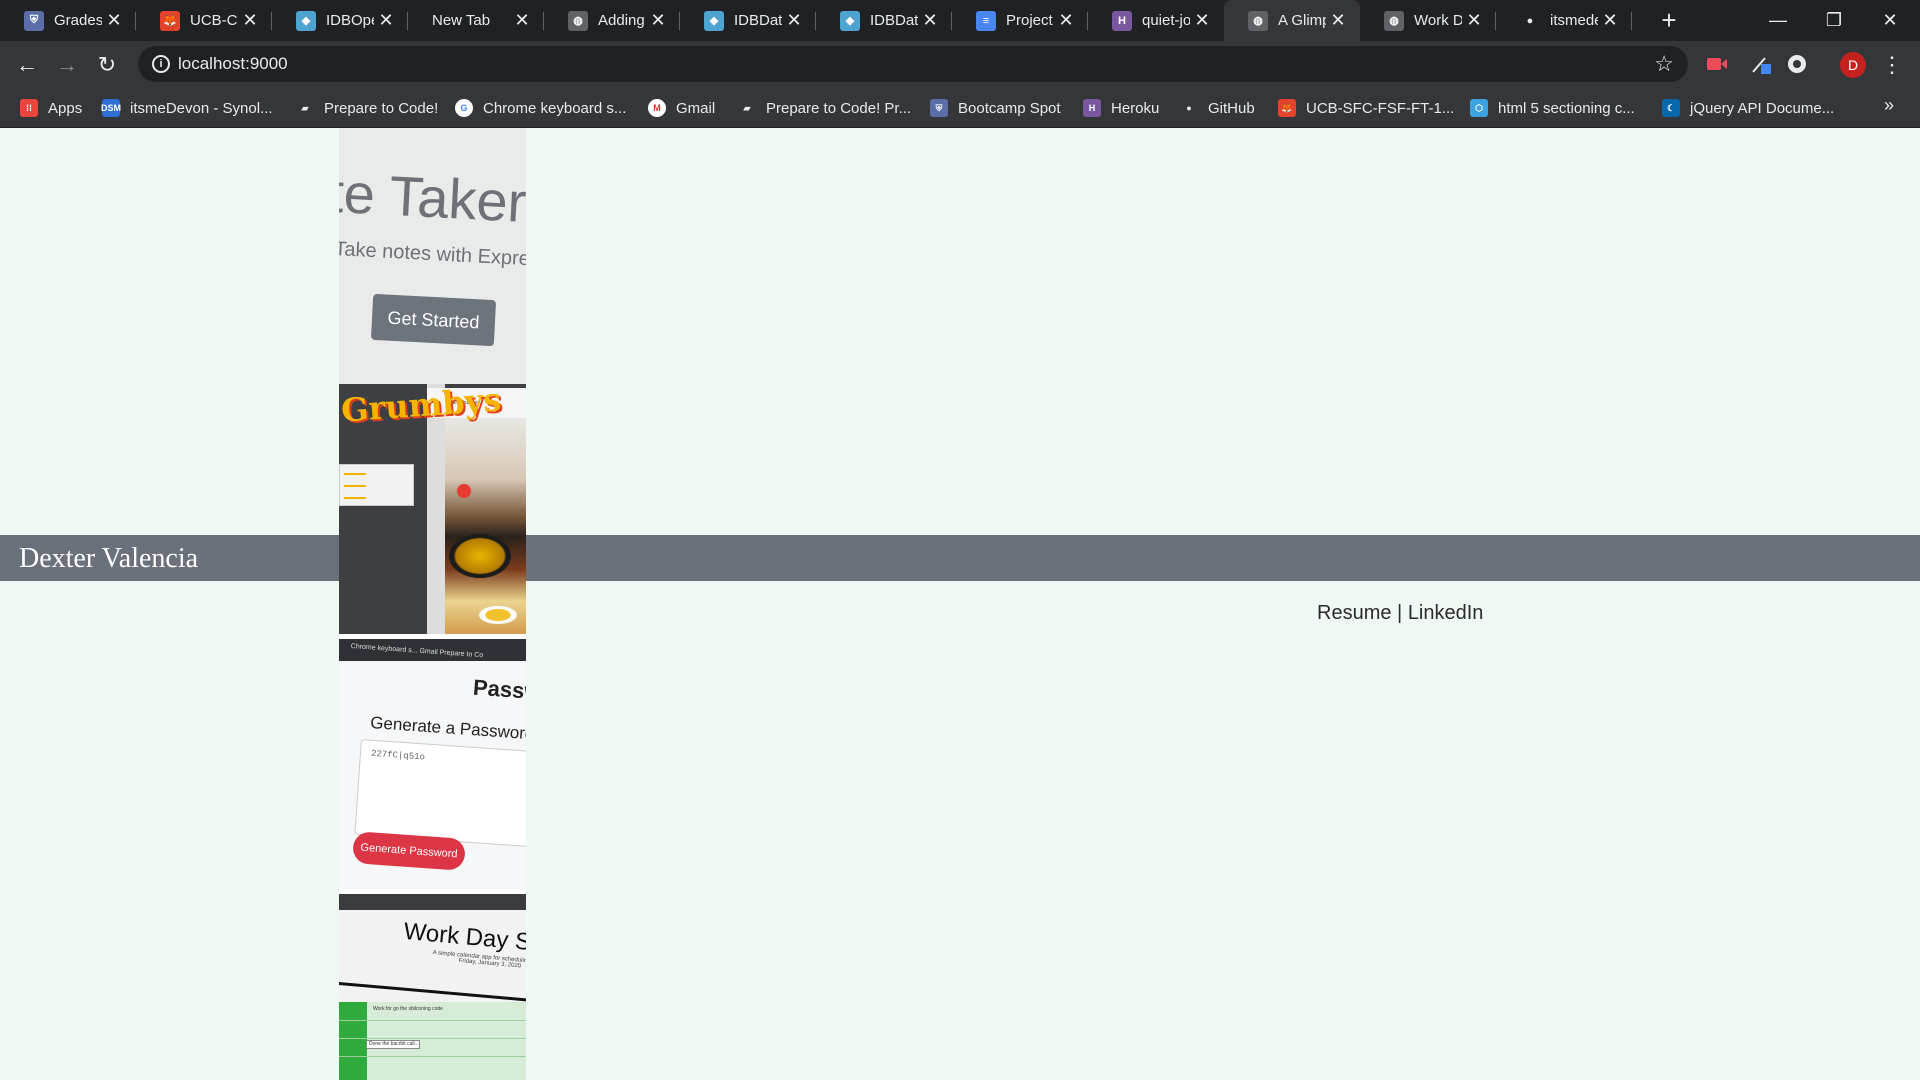 The image size is (1920, 1080). I want to click on tab-title: Project, so click(1029, 20).